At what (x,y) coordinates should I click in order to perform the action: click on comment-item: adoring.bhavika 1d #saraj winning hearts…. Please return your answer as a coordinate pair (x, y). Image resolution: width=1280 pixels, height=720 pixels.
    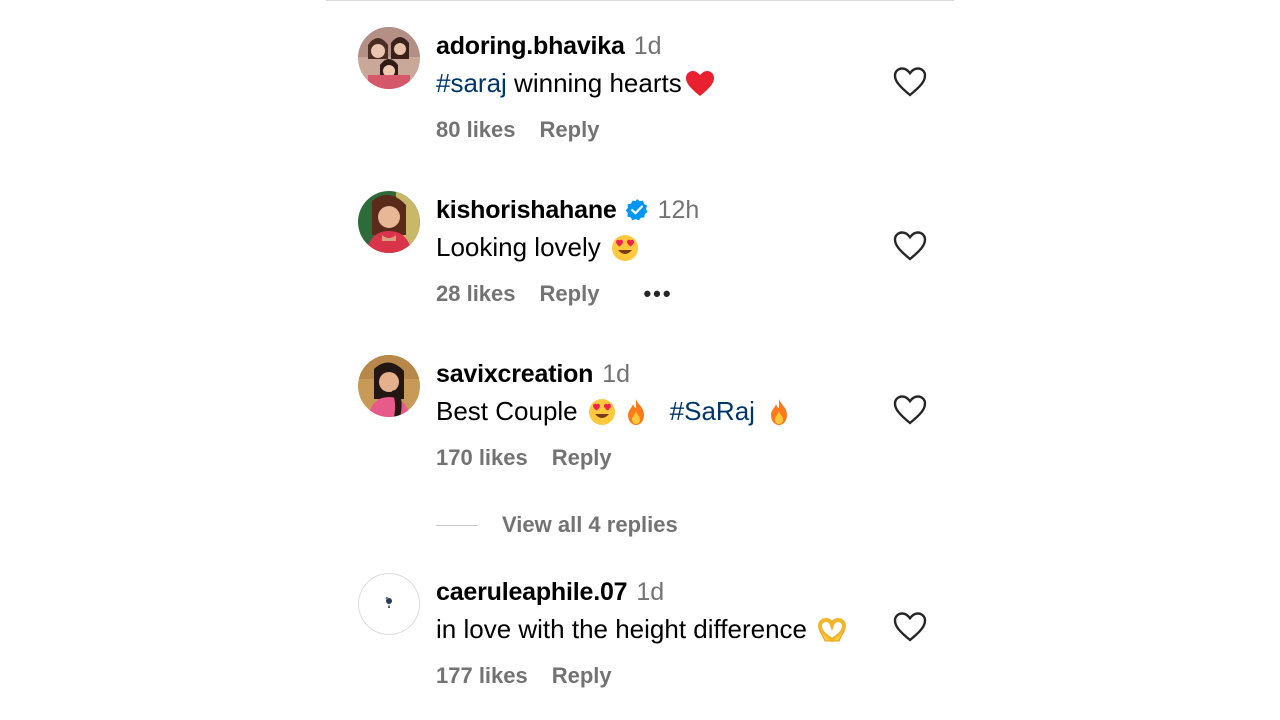
    Looking at the image, I should click on (643, 87).